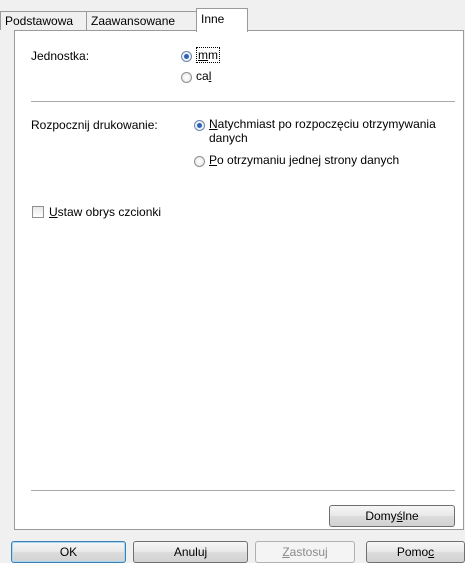  Describe the element at coordinates (190, 552) in the screenshot. I see `cancel-button: Anuluj` at that location.